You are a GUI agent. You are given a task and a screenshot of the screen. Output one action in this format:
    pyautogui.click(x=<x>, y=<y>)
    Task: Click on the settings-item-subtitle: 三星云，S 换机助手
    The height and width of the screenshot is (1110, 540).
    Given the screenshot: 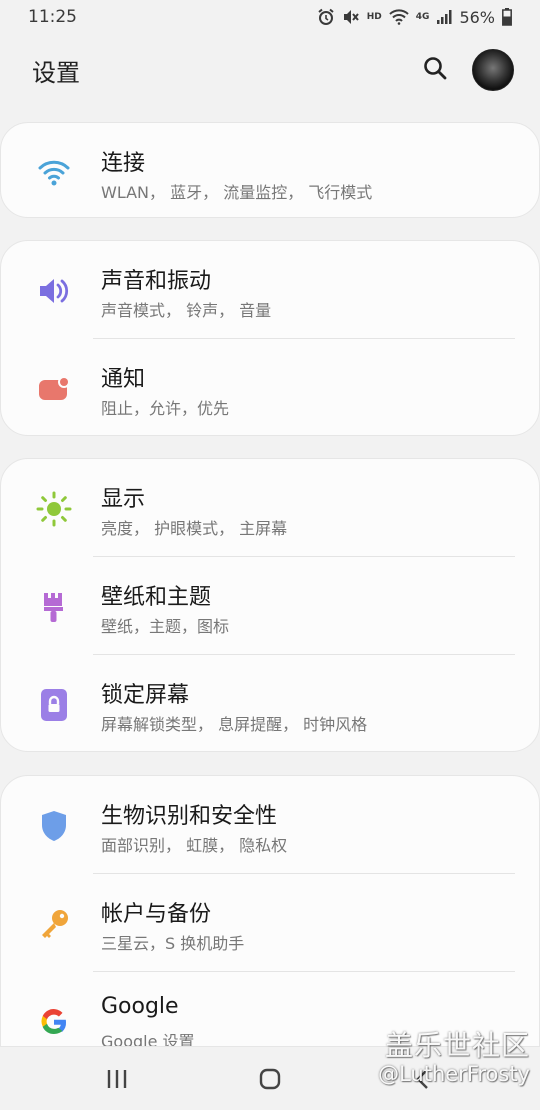 What is the action you would take?
    pyautogui.click(x=173, y=943)
    